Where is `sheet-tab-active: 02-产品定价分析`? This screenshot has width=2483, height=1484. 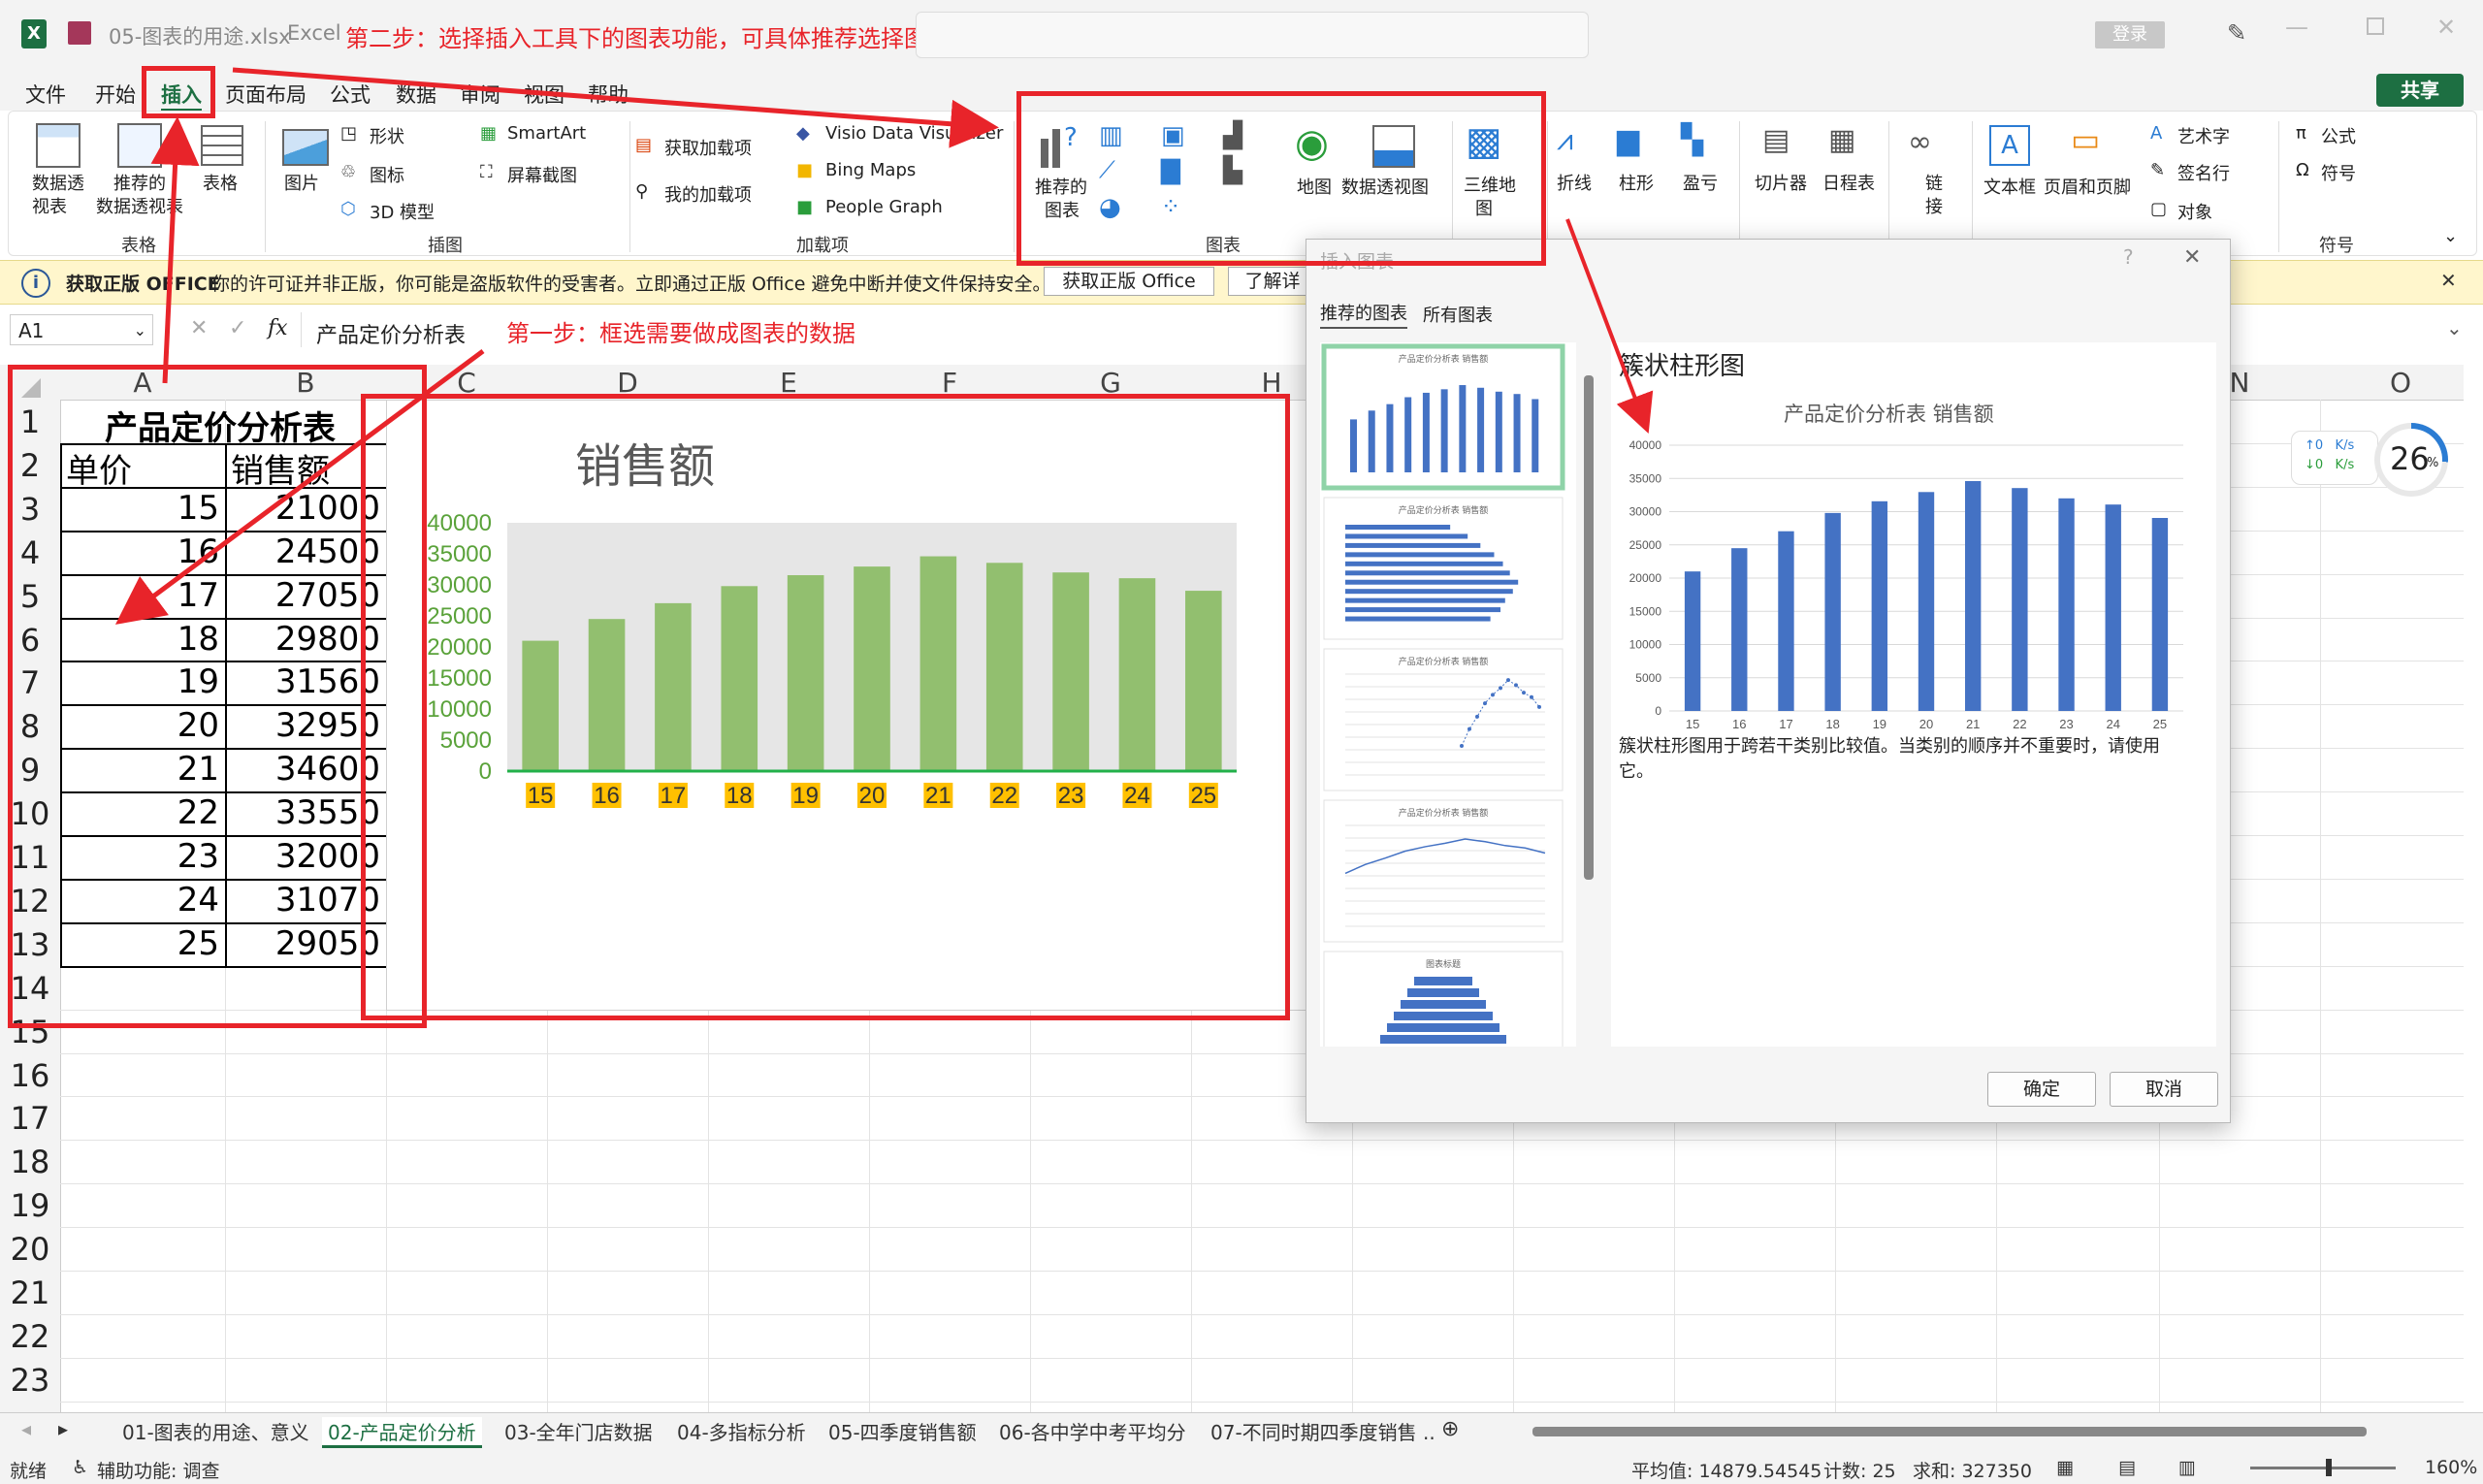 sheet-tab-active: 02-产品定价分析 is located at coordinates (402, 1432).